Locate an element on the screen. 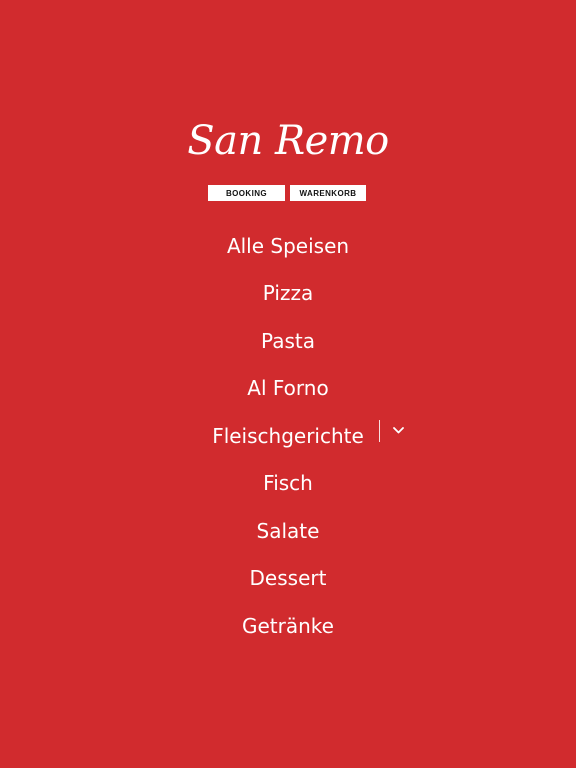 Image resolution: width=576 pixels, height=768 pixels. menu-link-fleischgerichte: Fleischgerichte is located at coordinates (288, 436).